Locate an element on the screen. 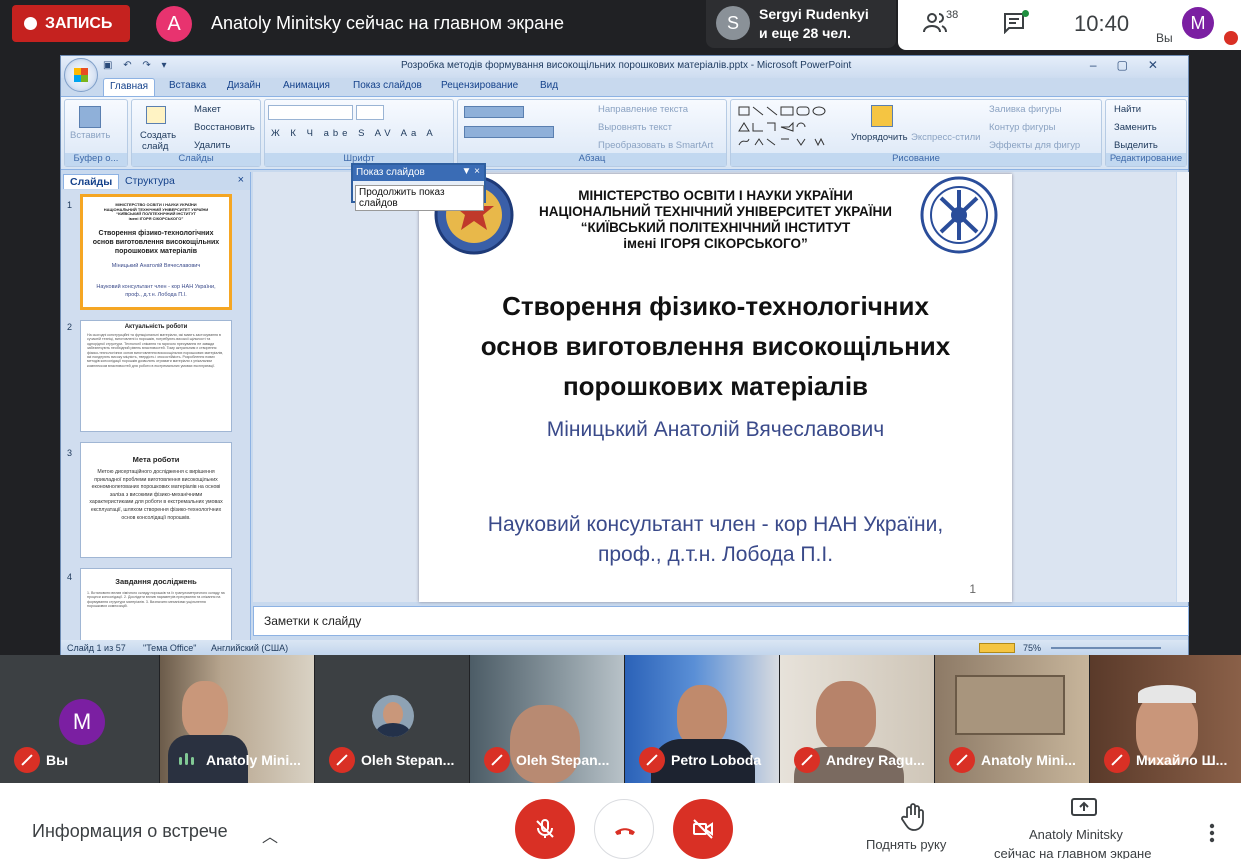 This screenshot has width=1241, height=859. window-controls: –▢✕ is located at coordinates (1134, 65).